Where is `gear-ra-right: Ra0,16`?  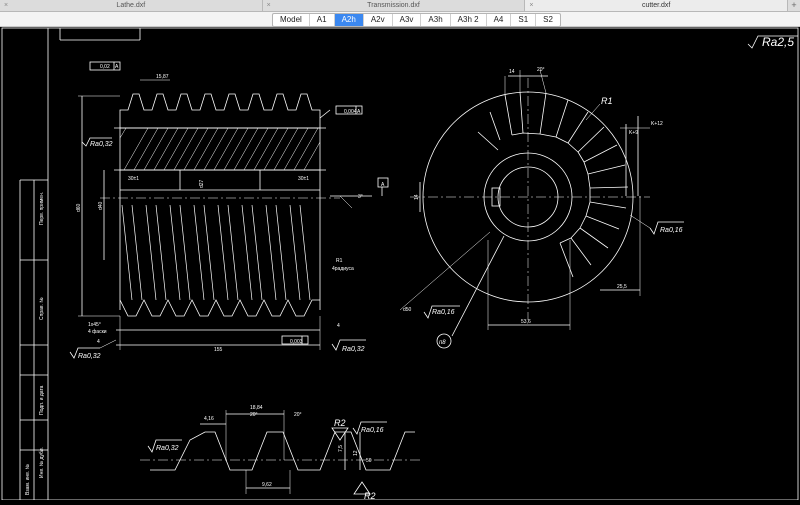 gear-ra-right: Ra0,16 is located at coordinates (671, 230).